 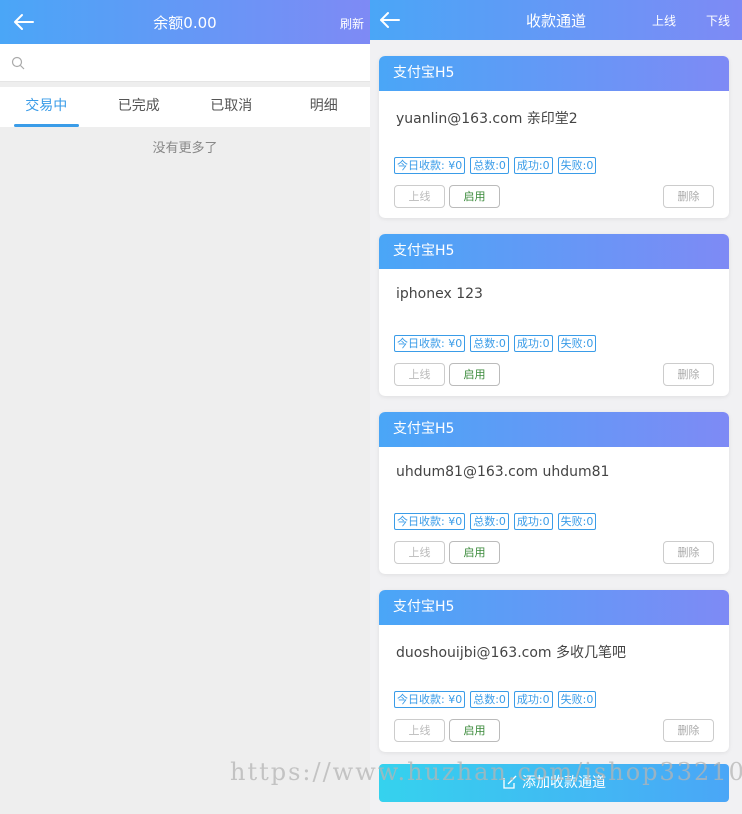 I want to click on all-online-button: 上线, so click(x=664, y=20).